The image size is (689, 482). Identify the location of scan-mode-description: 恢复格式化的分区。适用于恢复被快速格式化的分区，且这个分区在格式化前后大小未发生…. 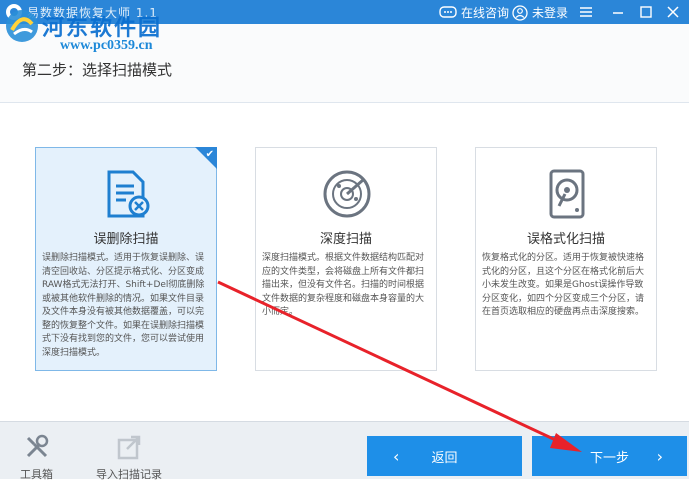
(563, 285).